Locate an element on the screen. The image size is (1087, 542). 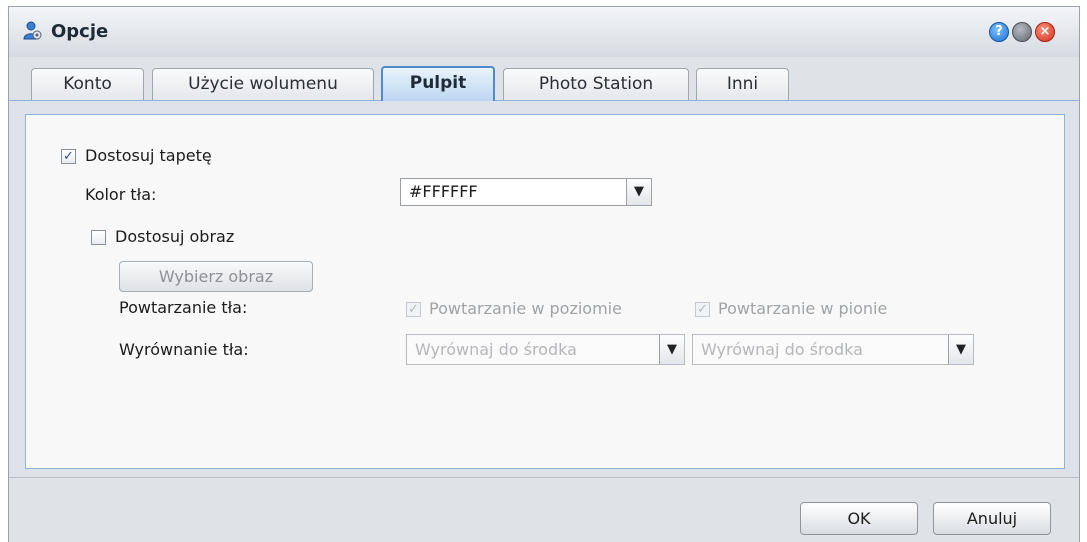
bg-align-label: Wyrównanie tła: is located at coordinates (184, 349).